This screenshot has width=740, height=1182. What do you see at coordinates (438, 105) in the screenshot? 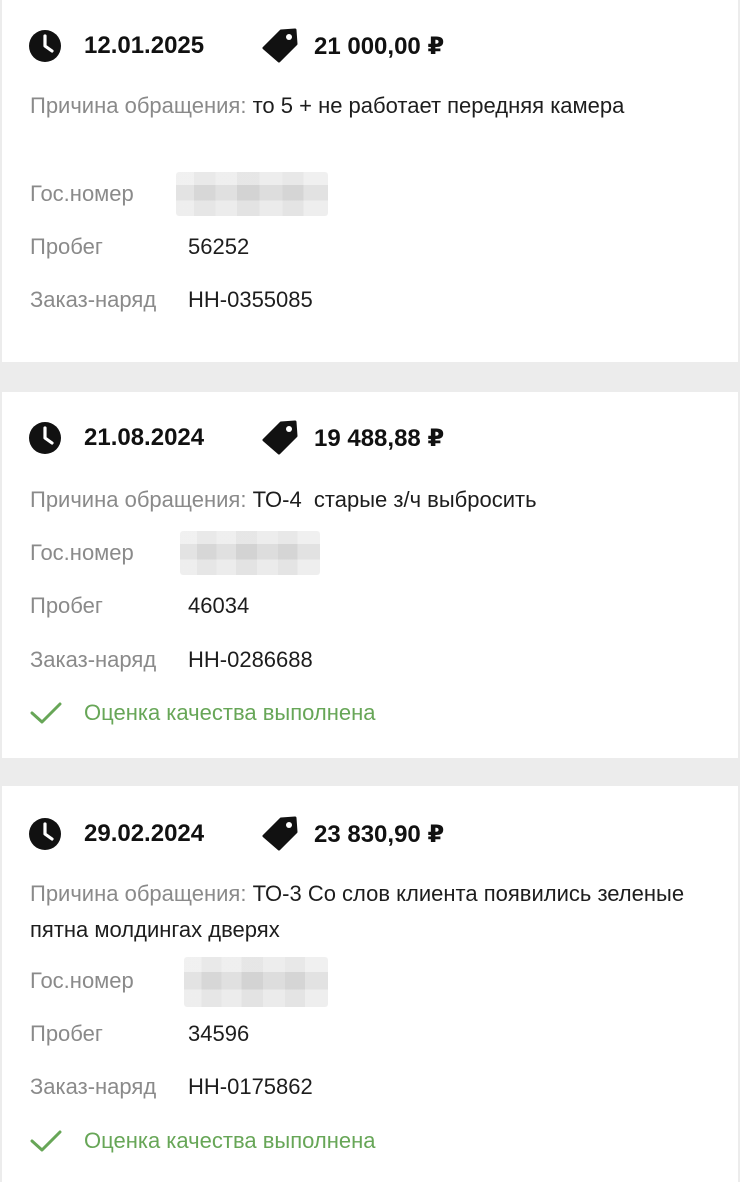
I see `reason-text: то 5 + не работает передняя камера` at bounding box center [438, 105].